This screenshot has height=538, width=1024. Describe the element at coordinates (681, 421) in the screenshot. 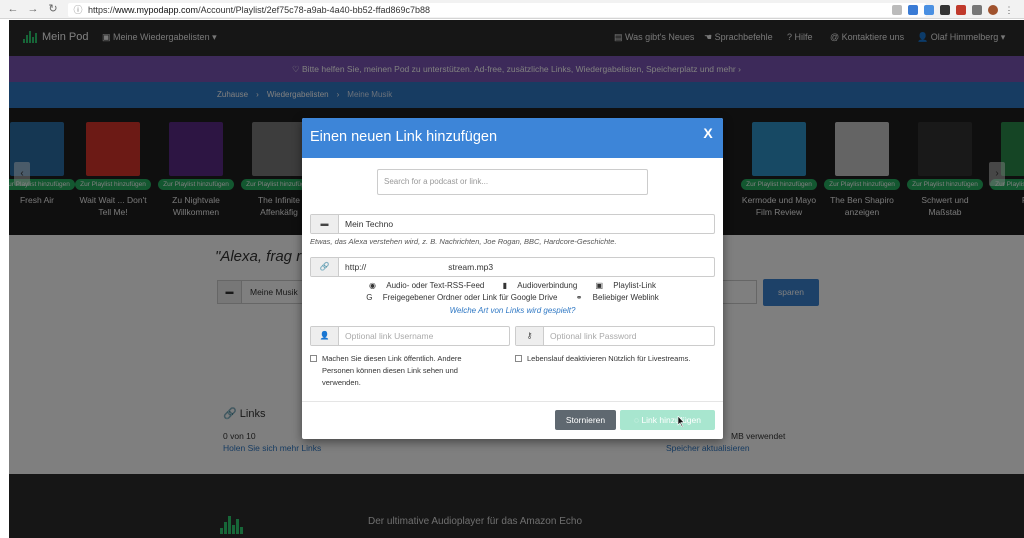

I see `mouse-cursor-icon` at that location.